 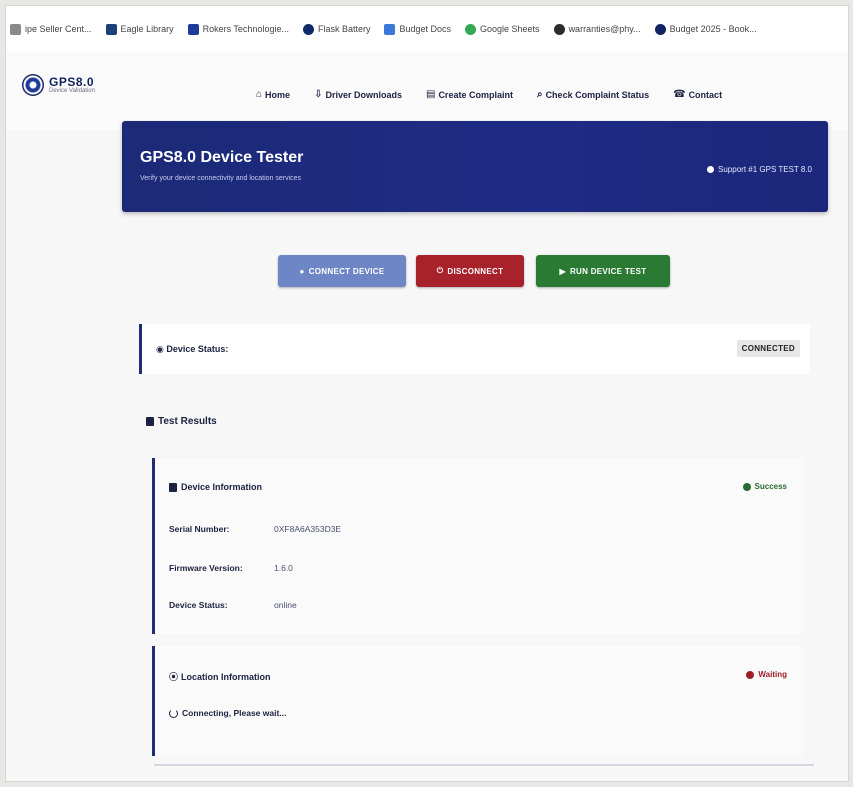 I want to click on device-status-label: ◉ Device Status:, so click(x=192, y=349).